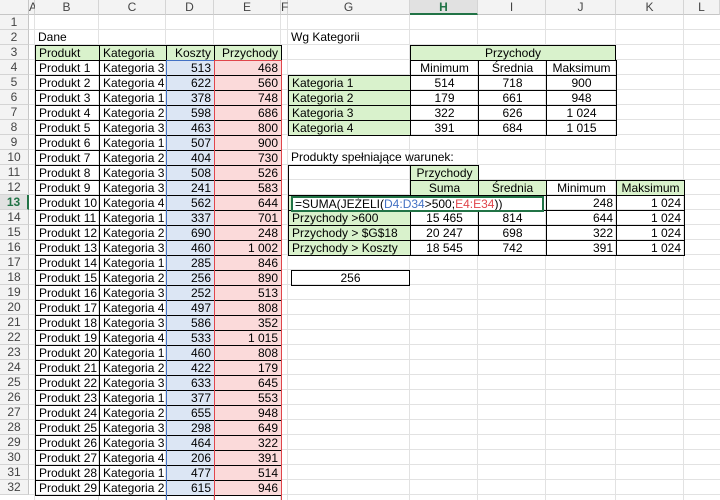  What do you see at coordinates (14, 247) in the screenshot?
I see `row-header-16: 16` at bounding box center [14, 247].